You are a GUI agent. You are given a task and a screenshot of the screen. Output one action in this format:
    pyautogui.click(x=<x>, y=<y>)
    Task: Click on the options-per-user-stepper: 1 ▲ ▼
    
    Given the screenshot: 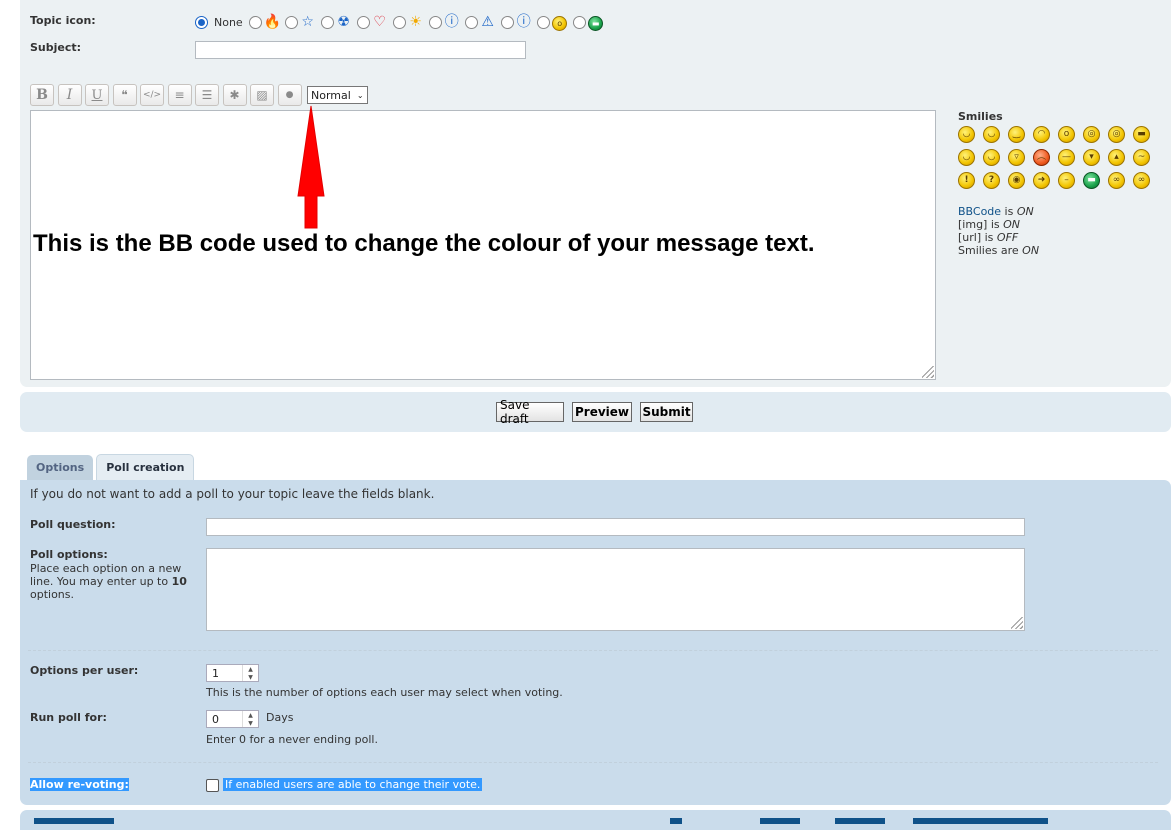 What is the action you would take?
    pyautogui.click(x=232, y=673)
    